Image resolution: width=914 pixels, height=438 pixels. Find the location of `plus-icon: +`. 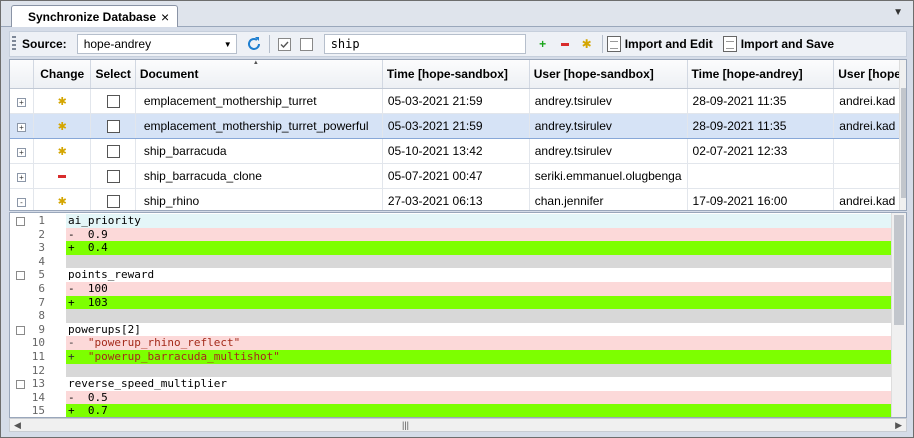

plus-icon: + is located at coordinates (543, 44).